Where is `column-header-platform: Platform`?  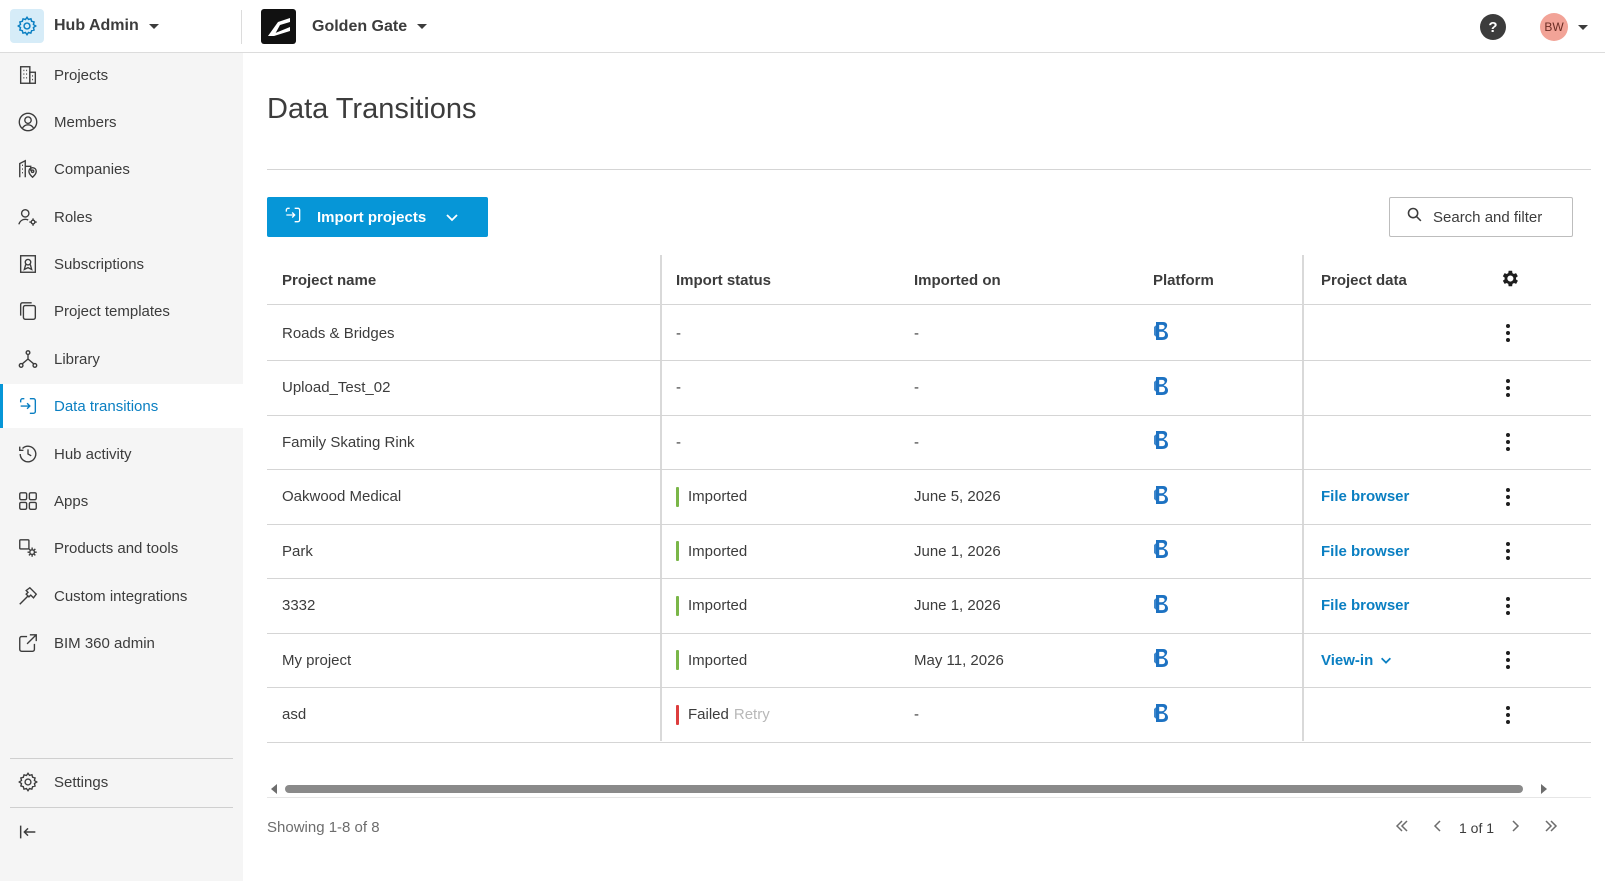
column-header-platform: Platform is located at coordinates (1183, 280).